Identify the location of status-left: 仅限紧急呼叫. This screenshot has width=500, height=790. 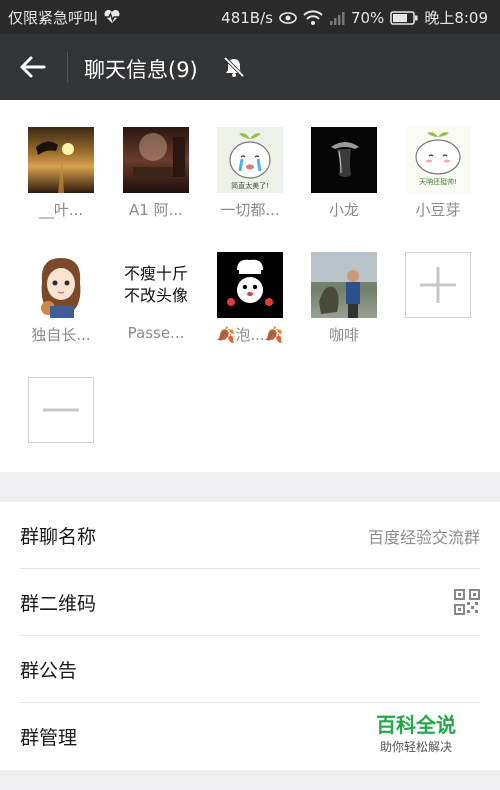
(64, 17).